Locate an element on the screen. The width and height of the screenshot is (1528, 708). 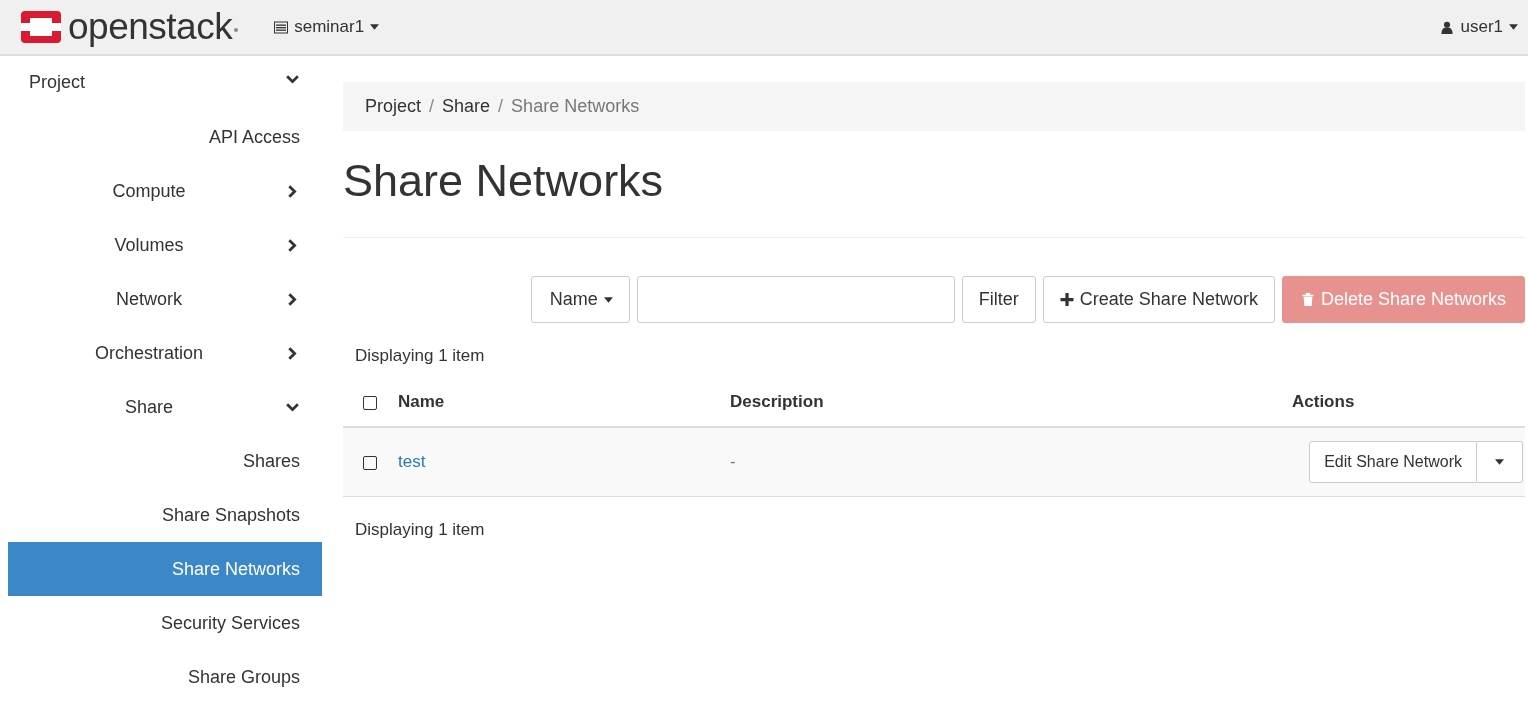
column-header: Actions is located at coordinates (1323, 401).